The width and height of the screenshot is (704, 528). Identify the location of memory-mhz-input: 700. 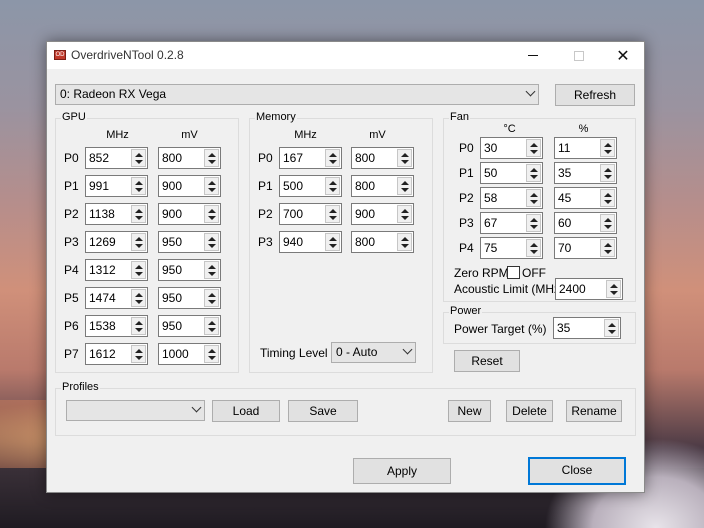
(310, 214).